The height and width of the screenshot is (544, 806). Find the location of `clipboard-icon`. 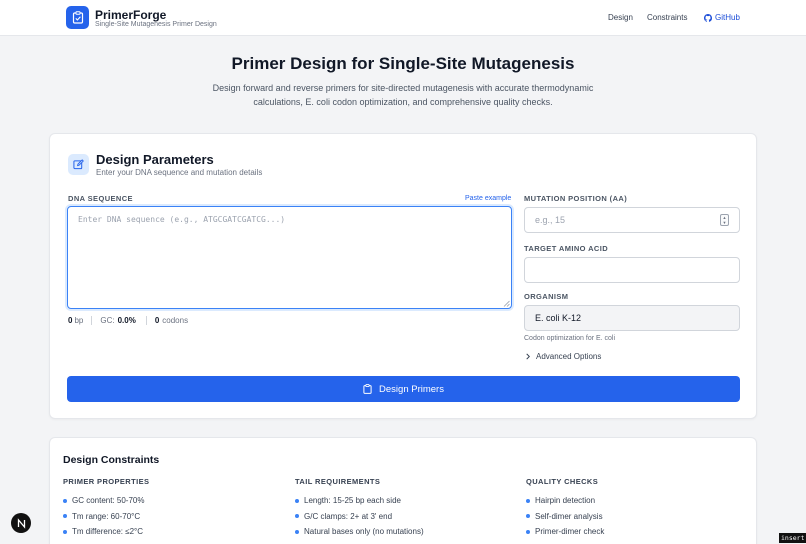

clipboard-icon is located at coordinates (367, 389).